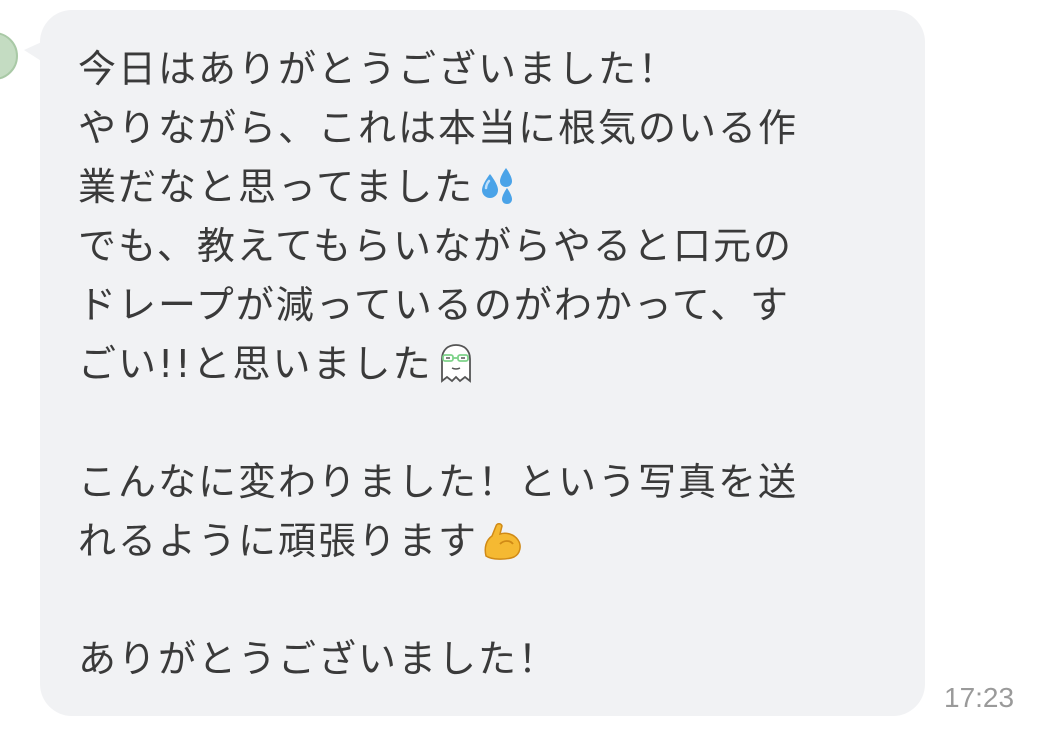 This screenshot has height=748, width=1051. What do you see at coordinates (436, 246) in the screenshot?
I see `message-line: でも、教えてもらいながらやると口元の` at bounding box center [436, 246].